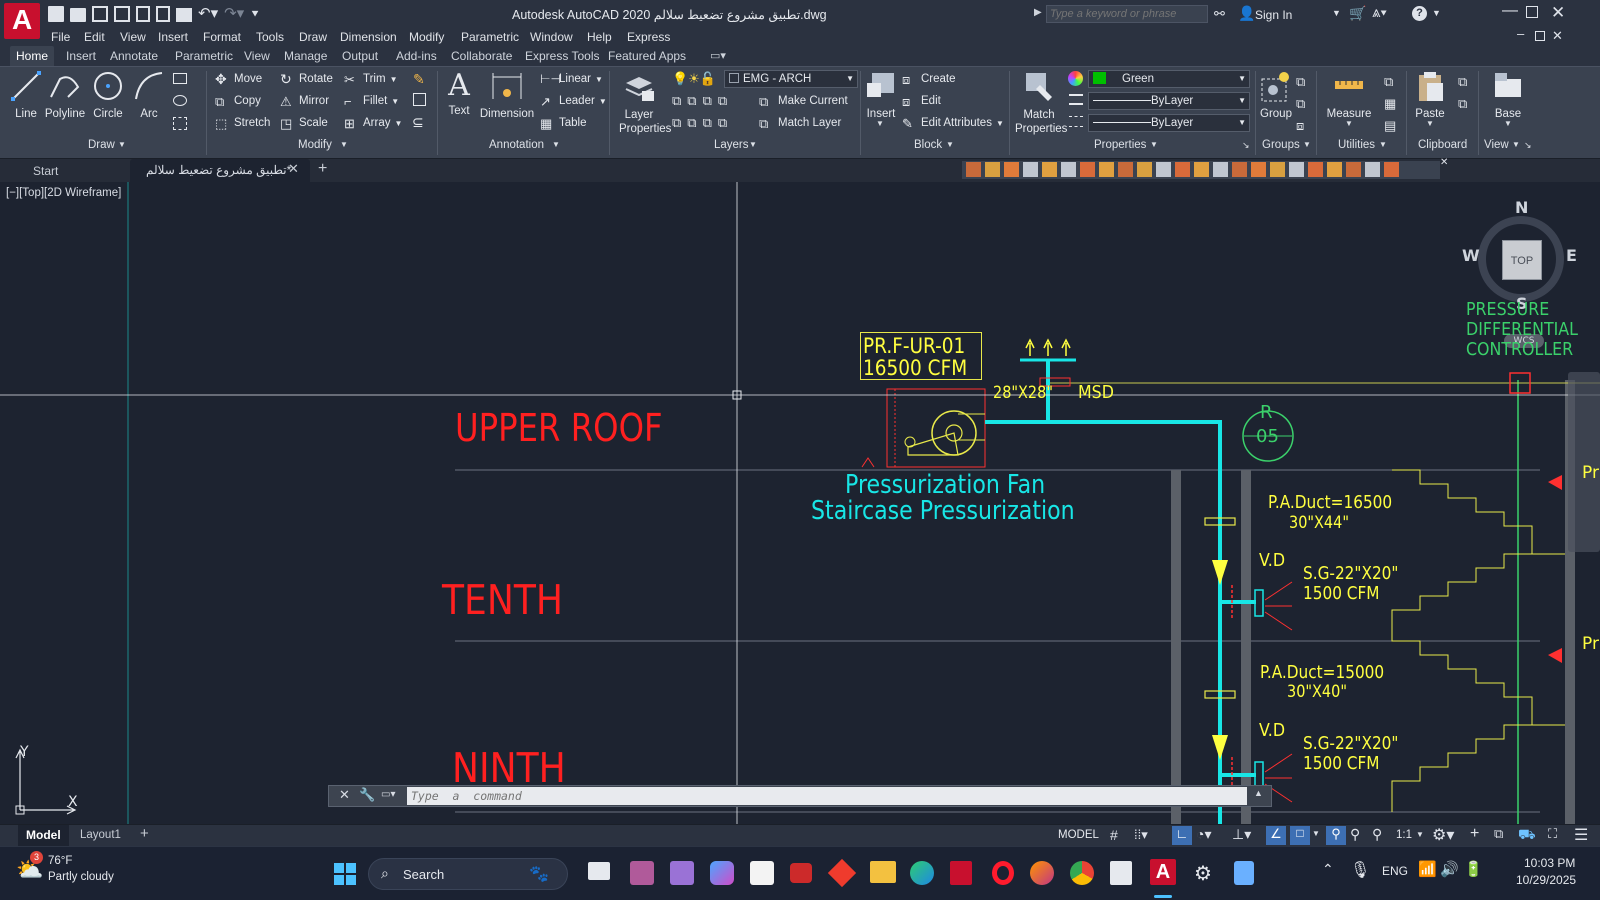  I want to click on doc-minimize-icon: –, so click(1520, 33).